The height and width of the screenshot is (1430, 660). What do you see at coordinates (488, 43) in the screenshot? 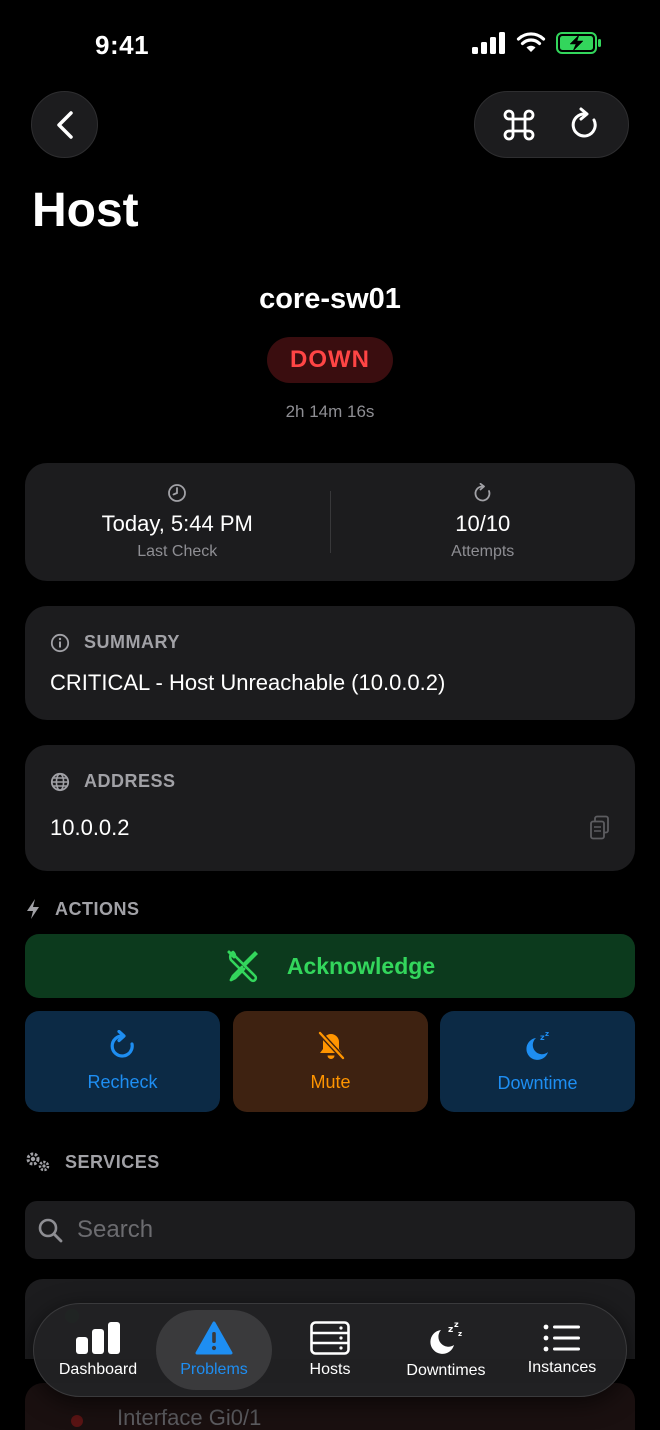
I see `cellular-signal-icon` at bounding box center [488, 43].